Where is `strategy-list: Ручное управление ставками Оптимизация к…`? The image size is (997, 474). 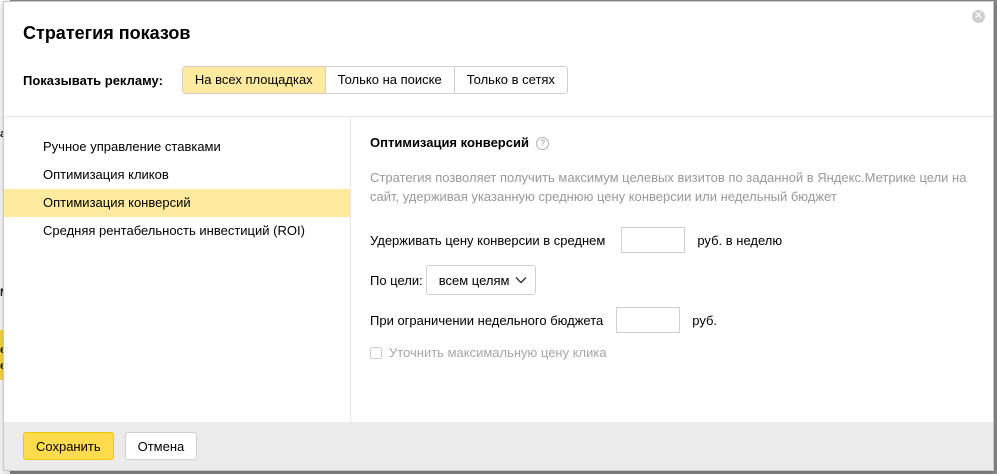 strategy-list: Ручное управление ставками Оптимизация к… is located at coordinates (177, 189).